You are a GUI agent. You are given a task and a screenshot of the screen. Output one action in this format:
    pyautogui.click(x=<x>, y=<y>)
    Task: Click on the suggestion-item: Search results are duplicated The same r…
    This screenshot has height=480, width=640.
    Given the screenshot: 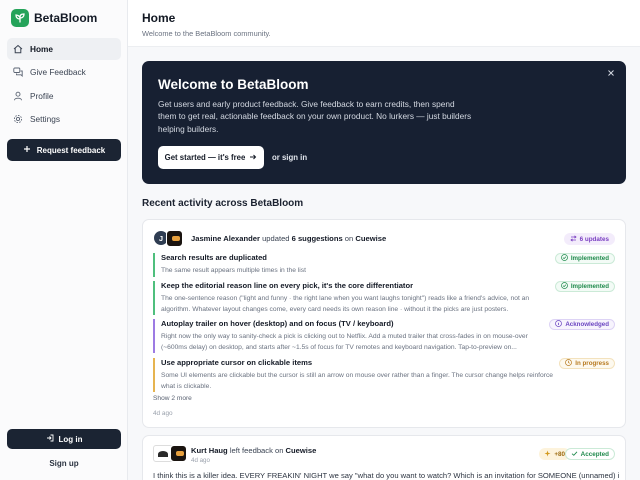 What is the action you would take?
    pyautogui.click(x=384, y=265)
    